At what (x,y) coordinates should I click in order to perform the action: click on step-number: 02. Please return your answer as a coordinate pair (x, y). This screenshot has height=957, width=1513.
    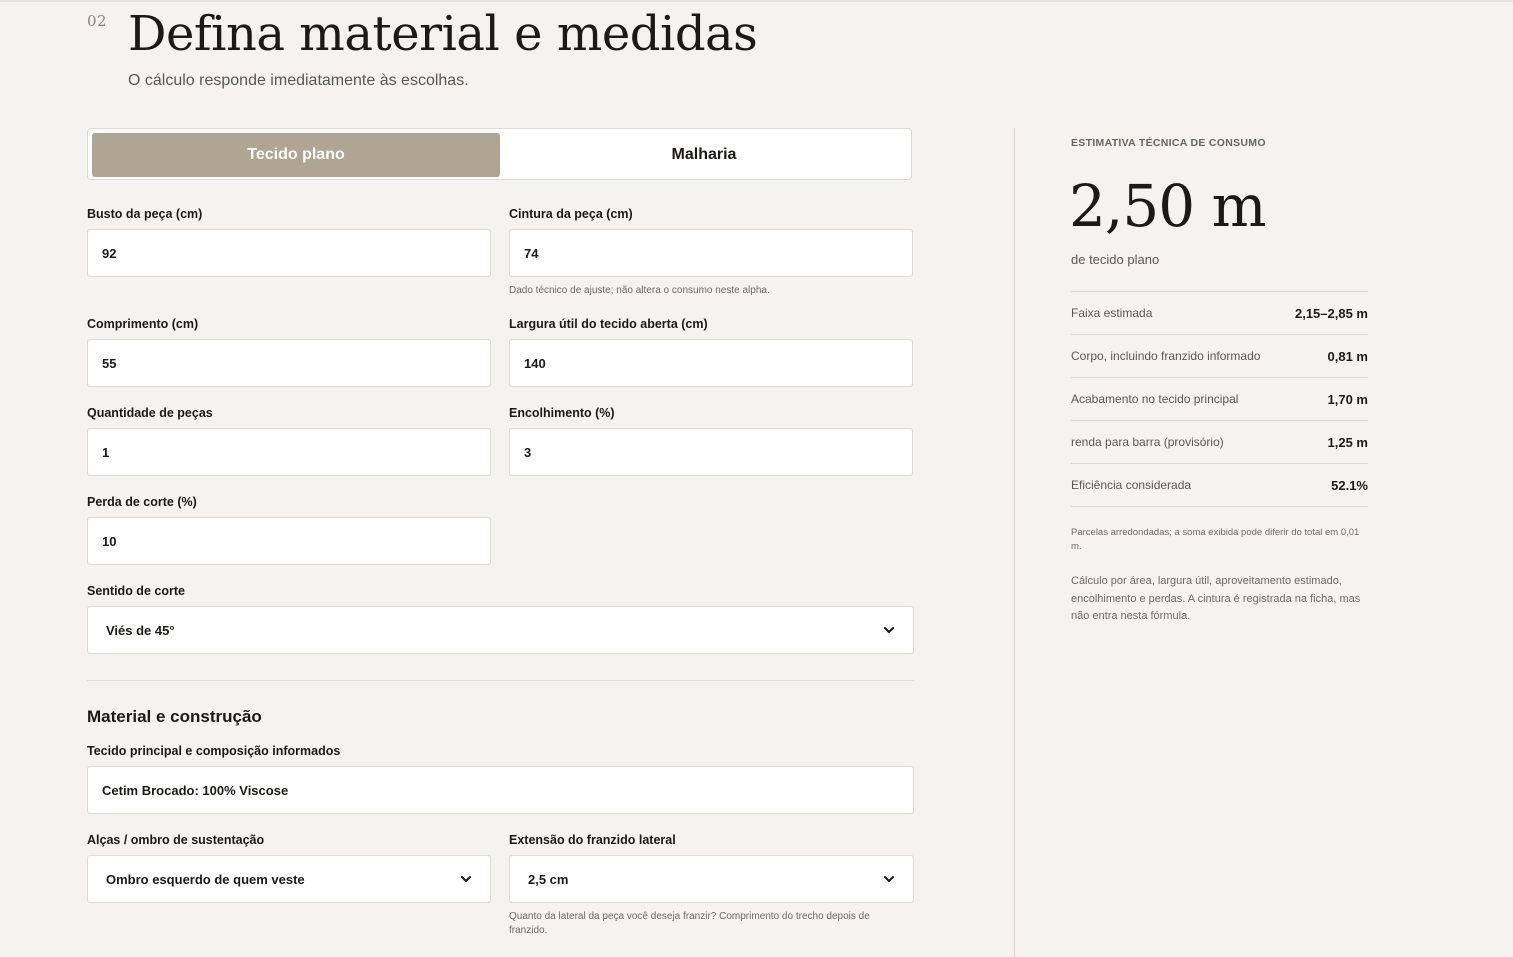
    Looking at the image, I should click on (97, 21).